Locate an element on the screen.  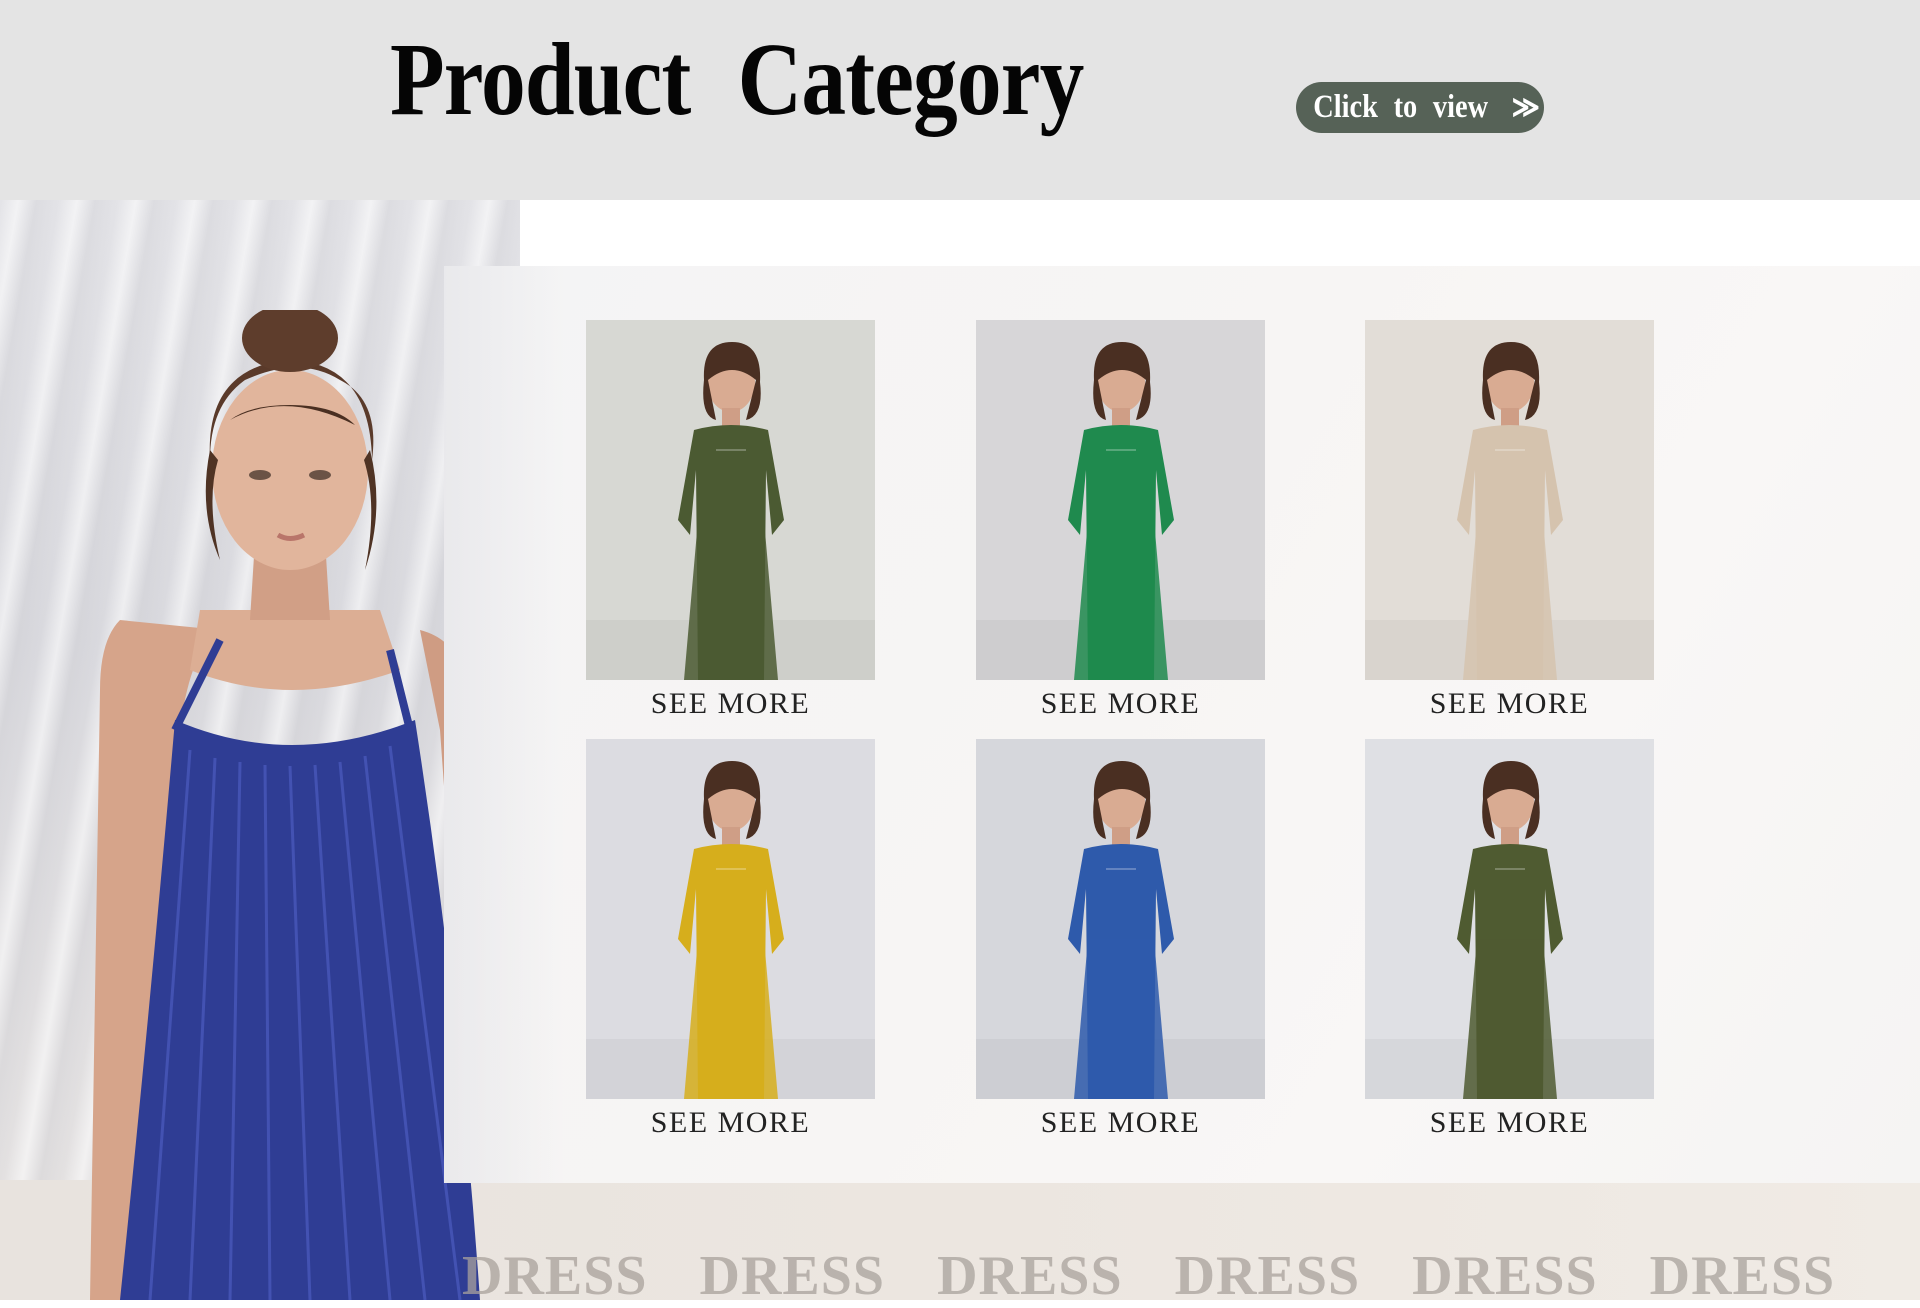
page-title: Product Category is located at coordinates (737, 79).